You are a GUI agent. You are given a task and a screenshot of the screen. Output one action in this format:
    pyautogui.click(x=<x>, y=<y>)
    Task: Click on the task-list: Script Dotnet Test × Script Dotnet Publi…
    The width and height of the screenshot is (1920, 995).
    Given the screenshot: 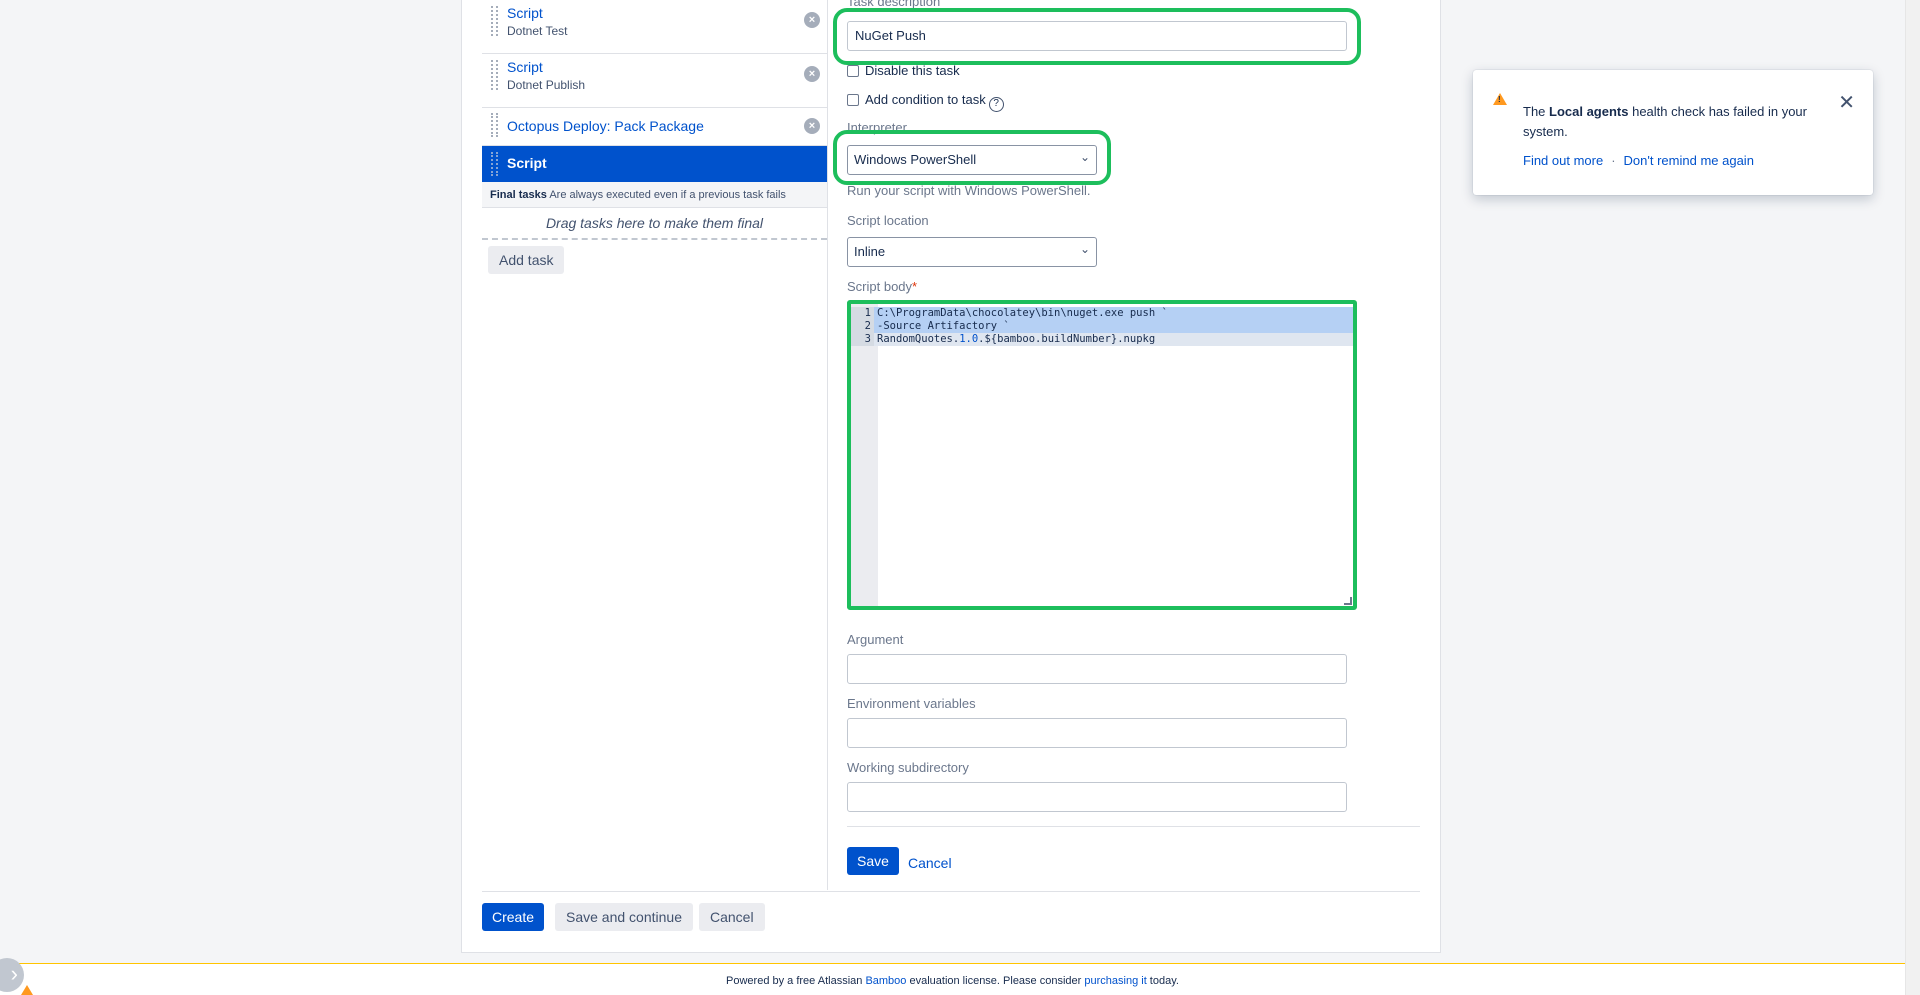 What is the action you would take?
    pyautogui.click(x=654, y=120)
    